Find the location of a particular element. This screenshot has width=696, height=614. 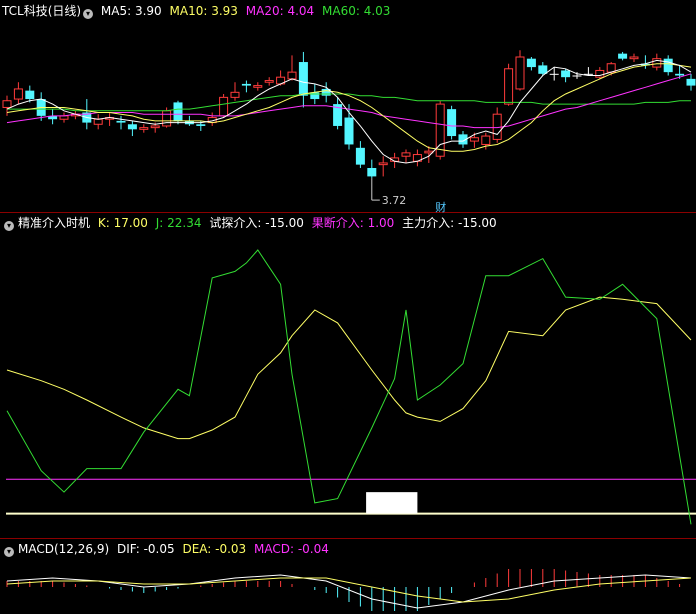

entry-signal-box is located at coordinates (392, 503).